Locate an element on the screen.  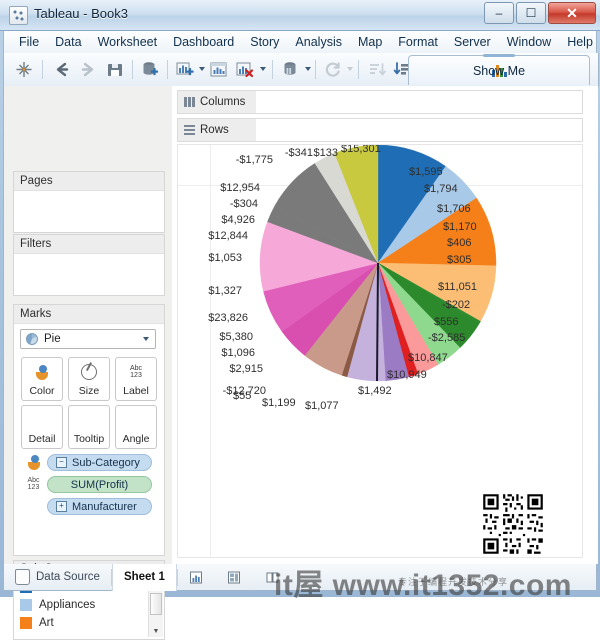
swap-icon is located at coordinates (290, 68).